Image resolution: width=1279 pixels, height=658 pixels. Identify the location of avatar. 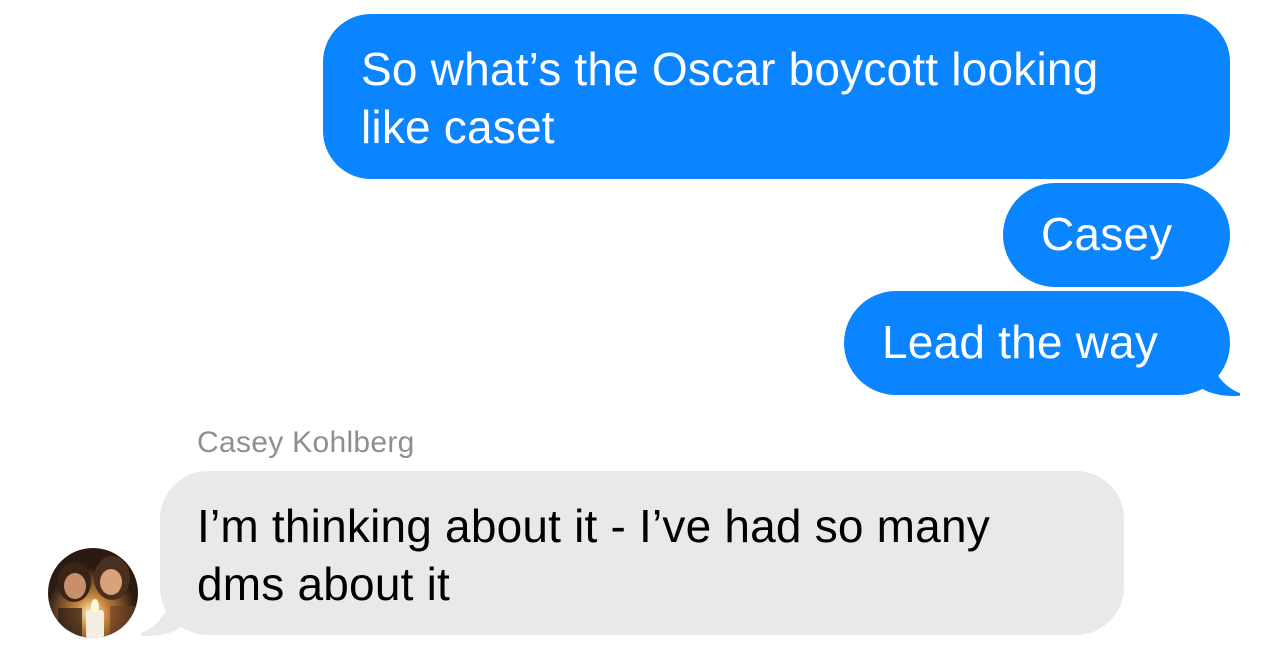
(93, 593).